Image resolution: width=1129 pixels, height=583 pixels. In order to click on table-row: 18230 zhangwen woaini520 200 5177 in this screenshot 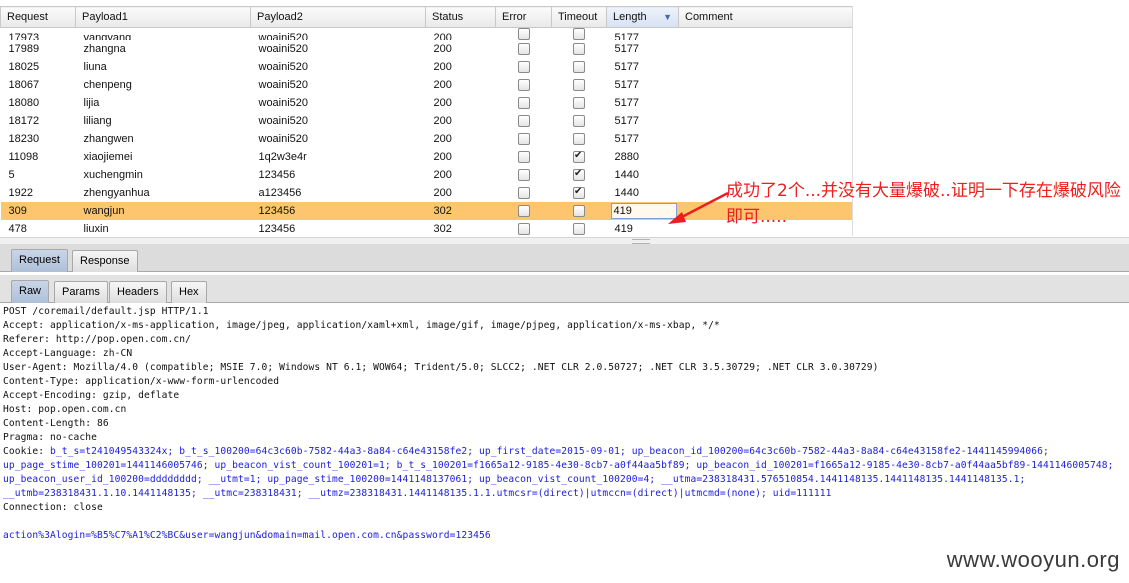, I will do `click(427, 139)`.